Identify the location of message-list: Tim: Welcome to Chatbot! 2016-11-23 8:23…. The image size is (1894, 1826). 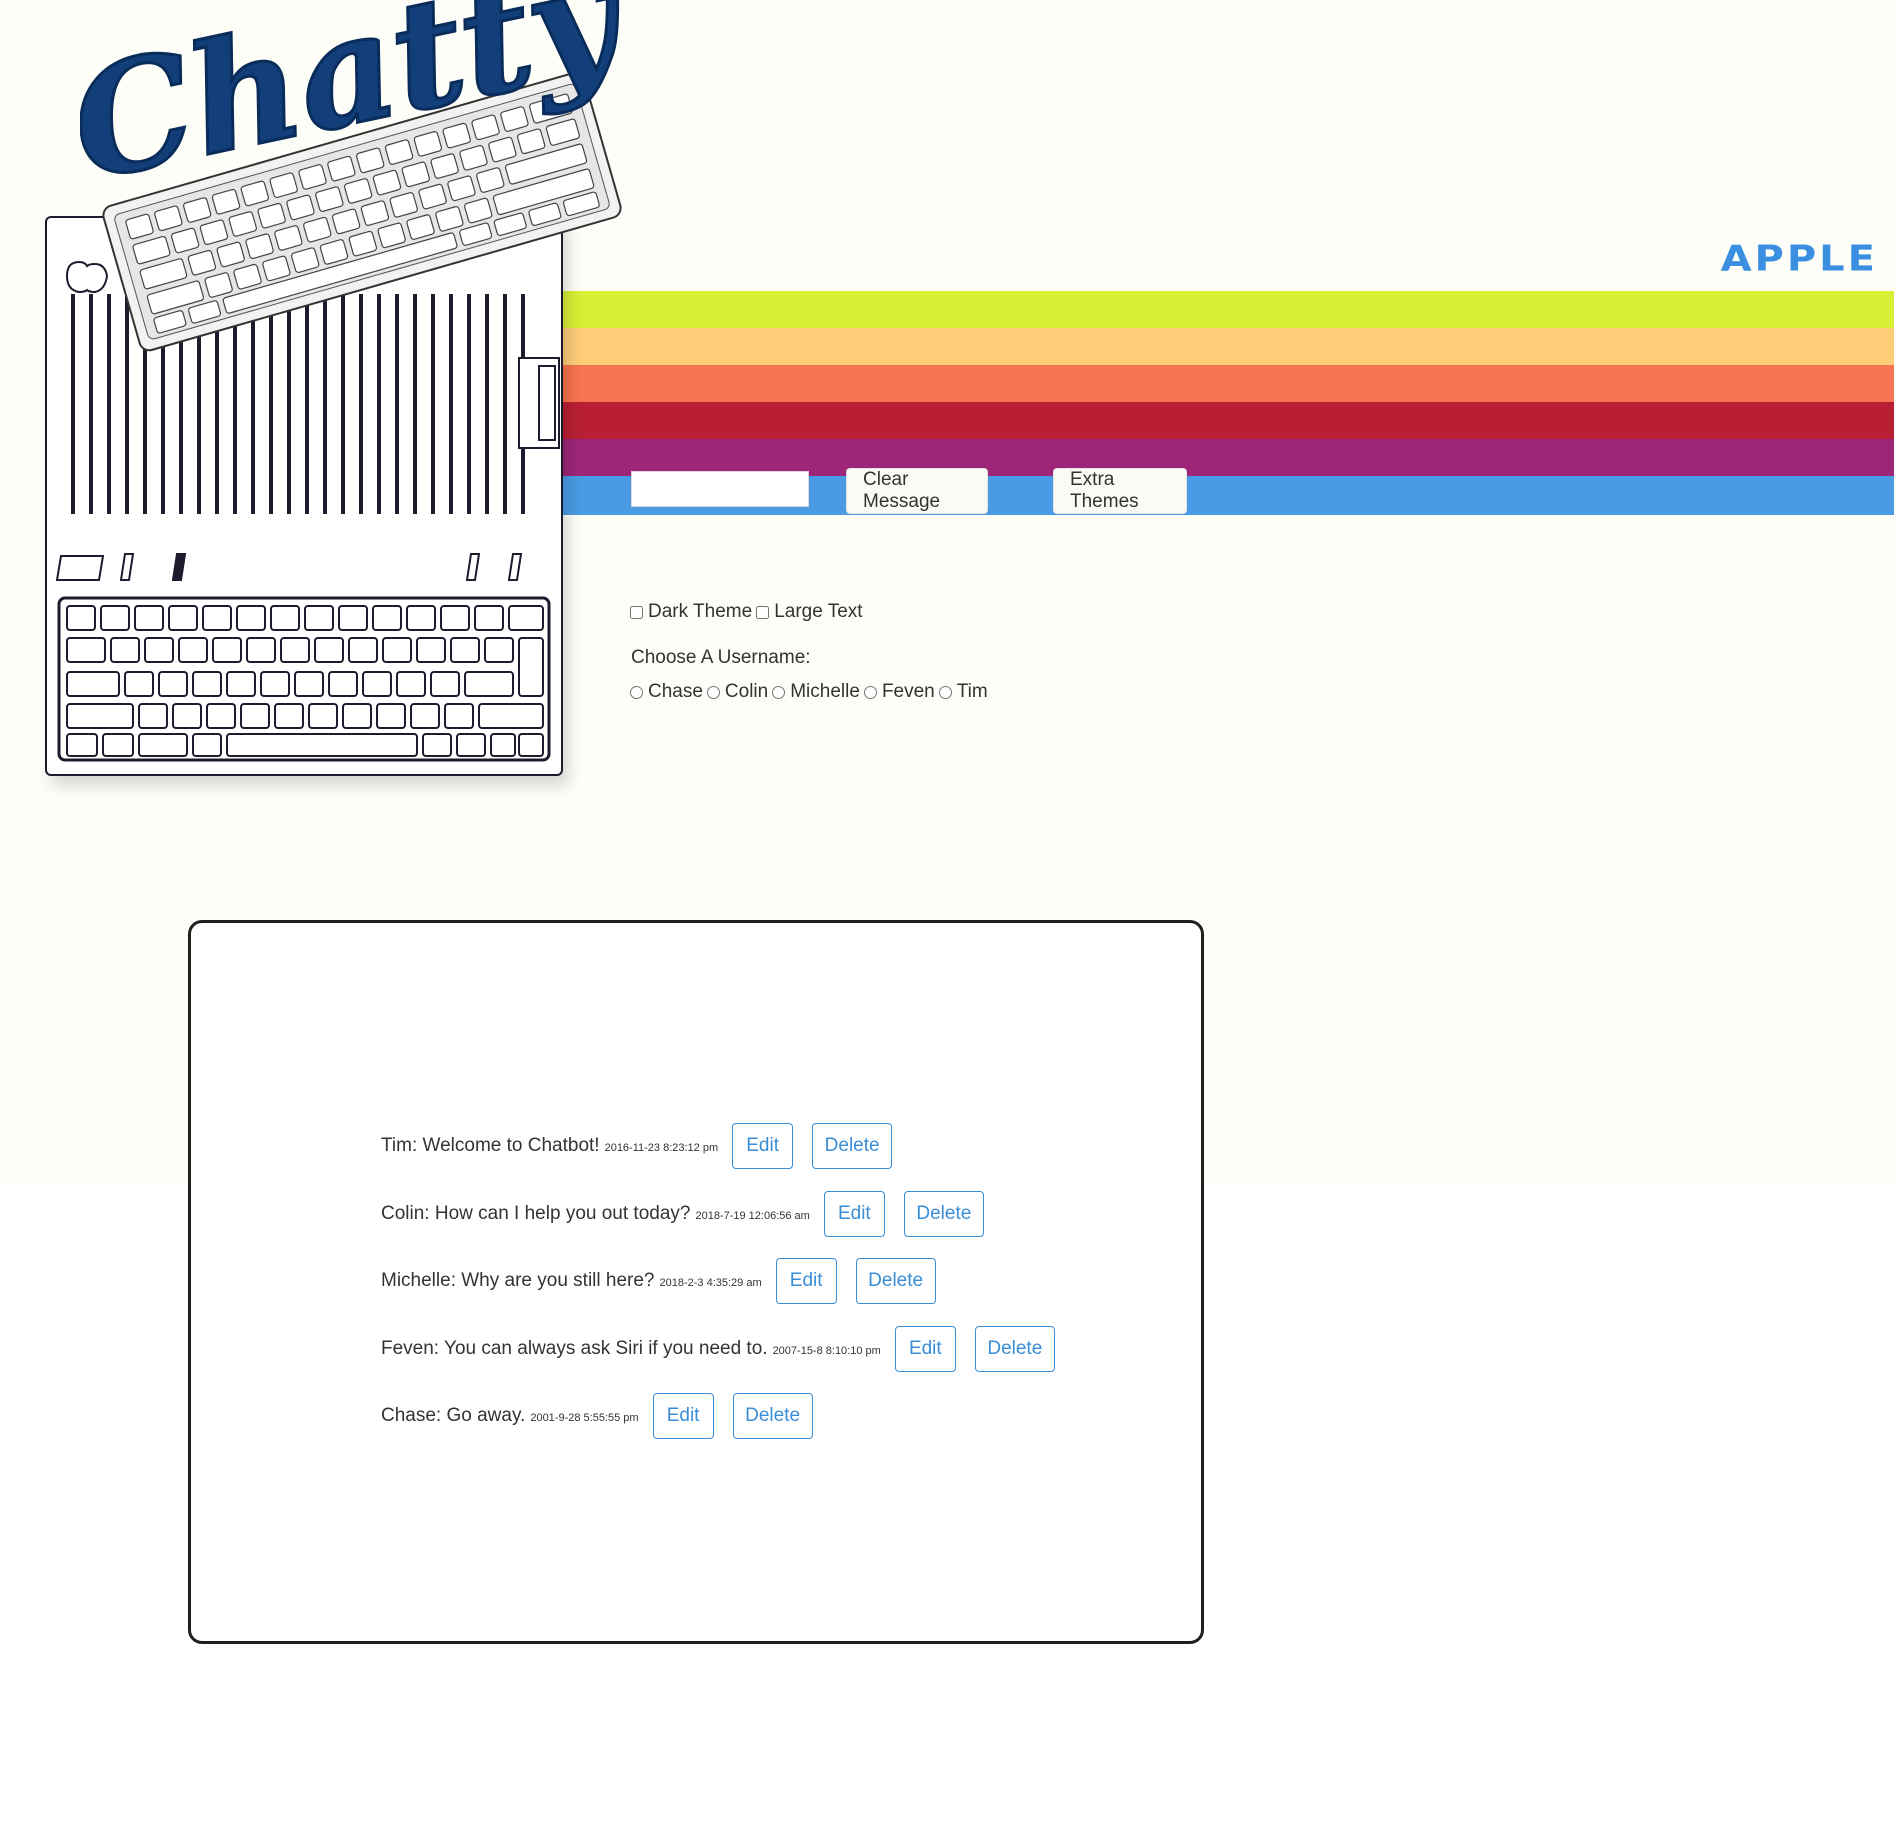
(718, 1291).